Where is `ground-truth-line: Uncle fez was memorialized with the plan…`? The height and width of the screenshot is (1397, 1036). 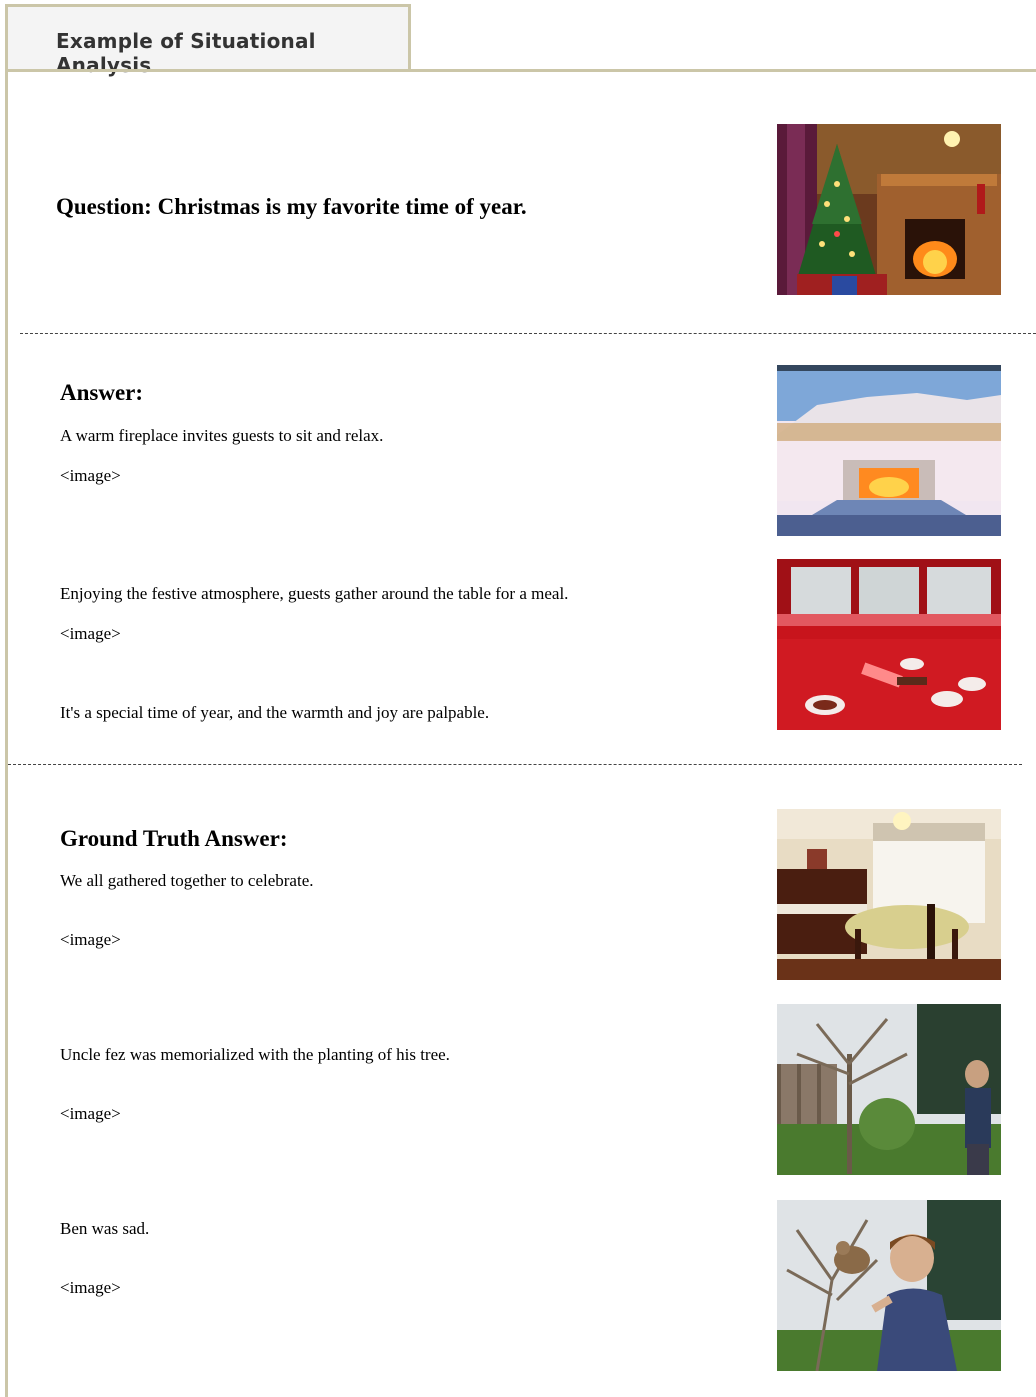
ground-truth-line: Uncle fez was memorialized with the plan… is located at coordinates (255, 1054).